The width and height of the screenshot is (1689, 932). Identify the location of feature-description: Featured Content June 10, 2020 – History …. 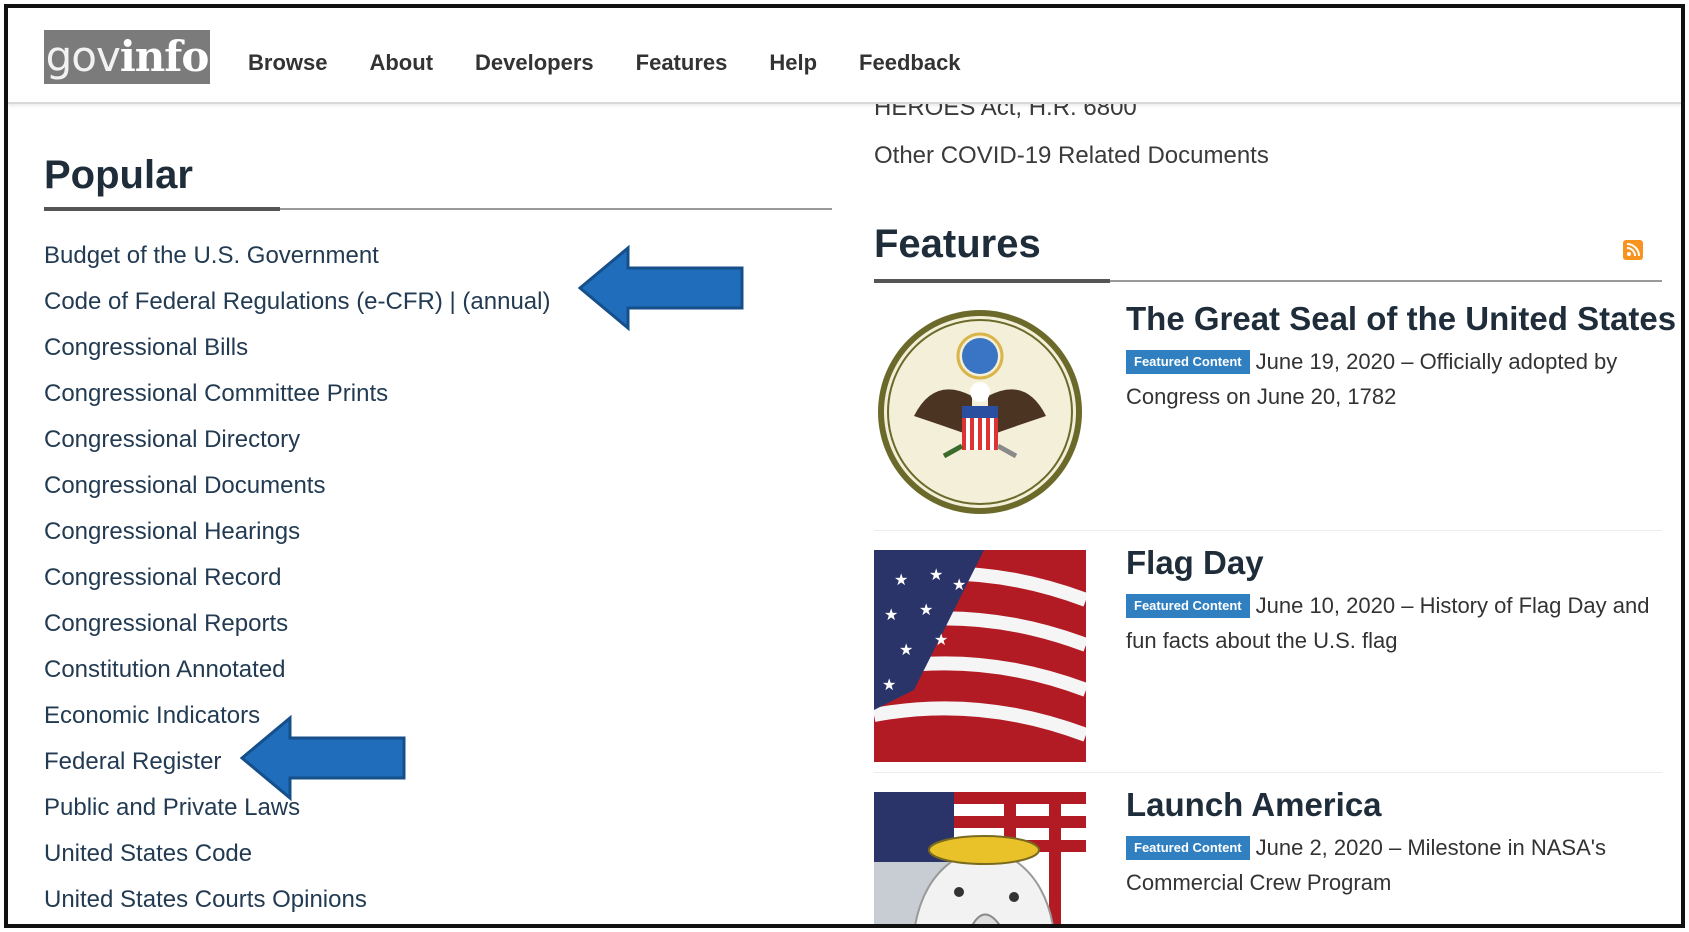
(1388, 623).